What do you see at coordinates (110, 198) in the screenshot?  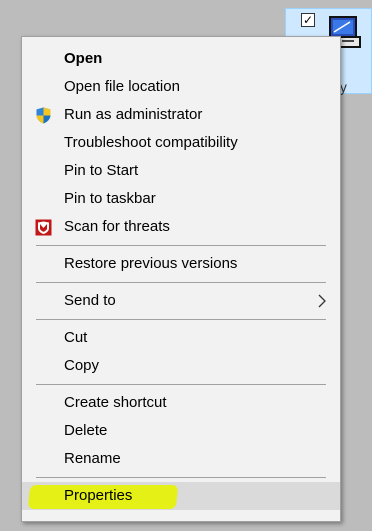 I see `menu-item-label: Pin to taskbar` at bounding box center [110, 198].